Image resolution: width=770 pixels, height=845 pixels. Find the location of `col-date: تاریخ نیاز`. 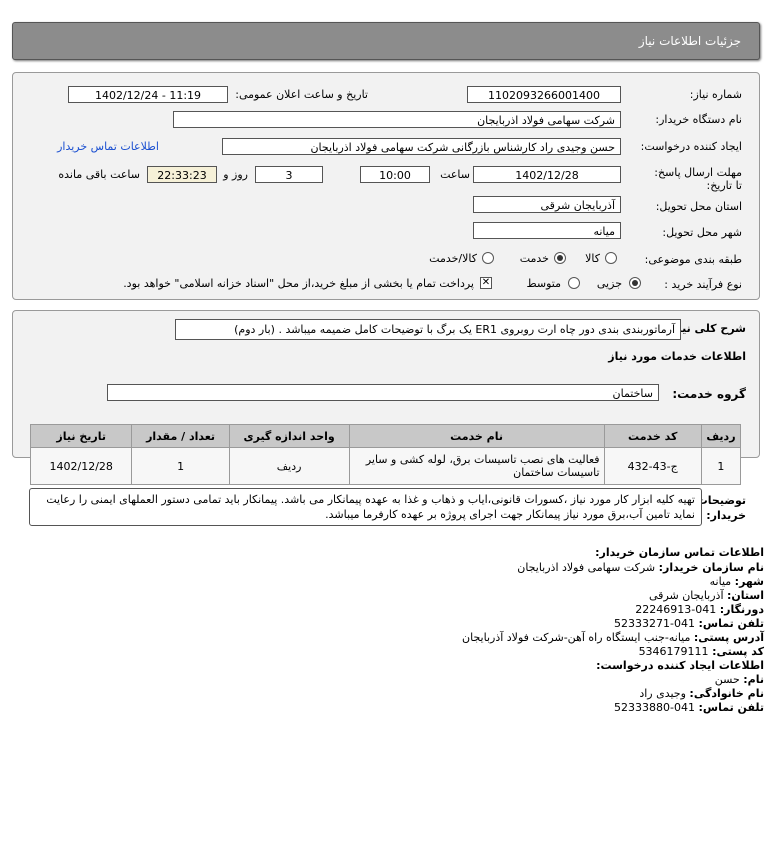

col-date: تاریخ نیاز is located at coordinates (81, 436).